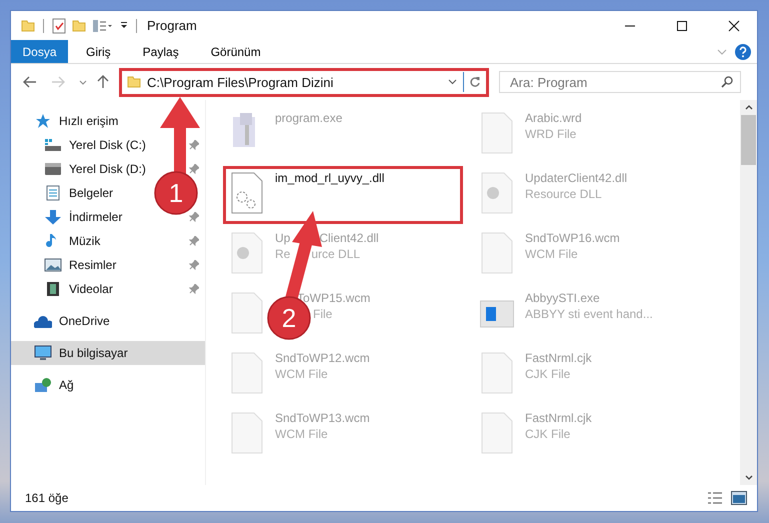 This screenshot has width=769, height=523. What do you see at coordinates (550, 134) in the screenshot?
I see `file-type: WRD File` at bounding box center [550, 134].